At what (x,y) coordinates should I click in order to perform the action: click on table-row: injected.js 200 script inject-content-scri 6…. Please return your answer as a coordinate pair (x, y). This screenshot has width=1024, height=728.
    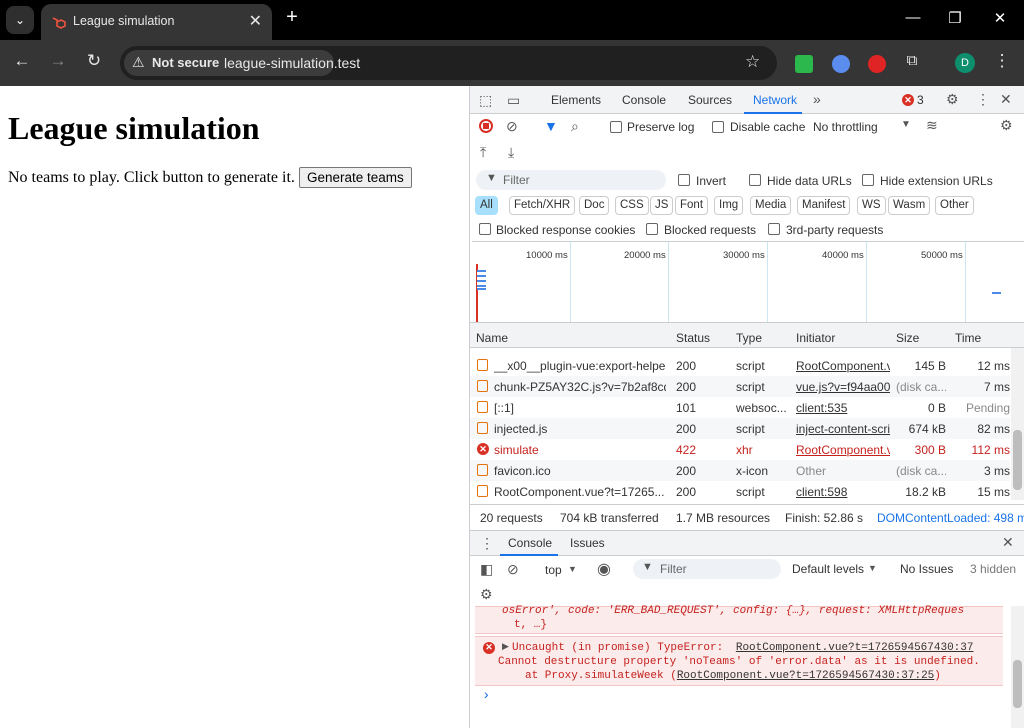
    Looking at the image, I should click on (740, 428).